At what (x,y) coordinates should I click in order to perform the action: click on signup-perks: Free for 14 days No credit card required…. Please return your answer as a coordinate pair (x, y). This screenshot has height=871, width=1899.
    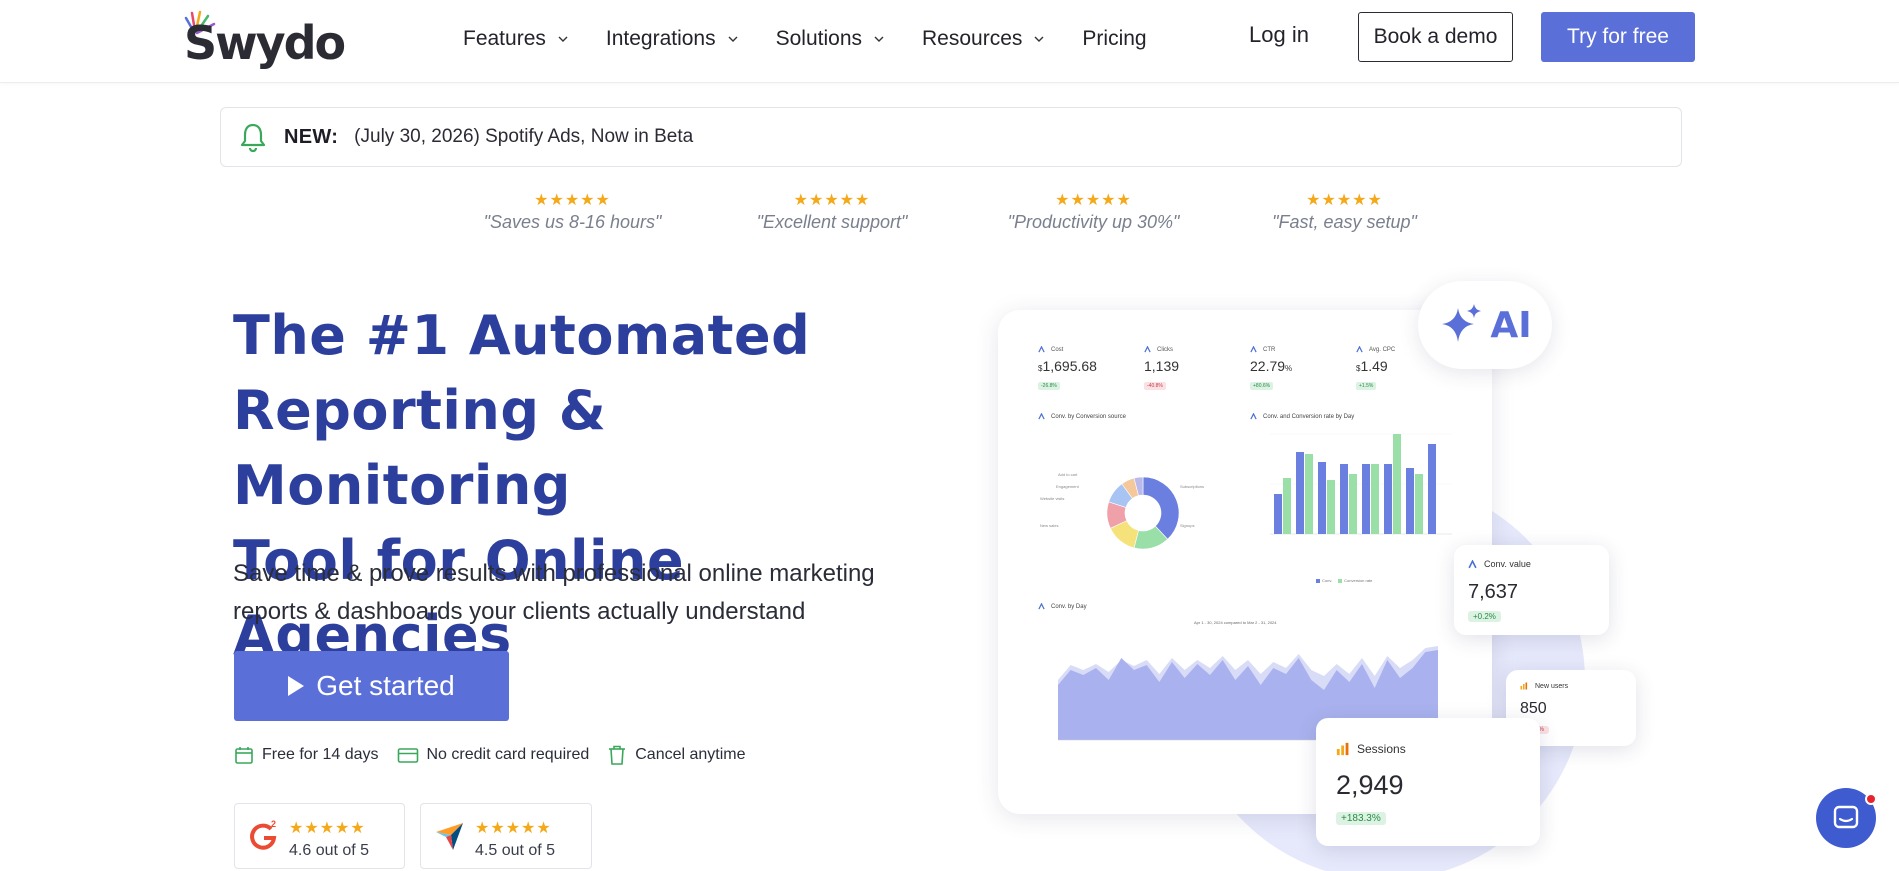
    Looking at the image, I should click on (499, 755).